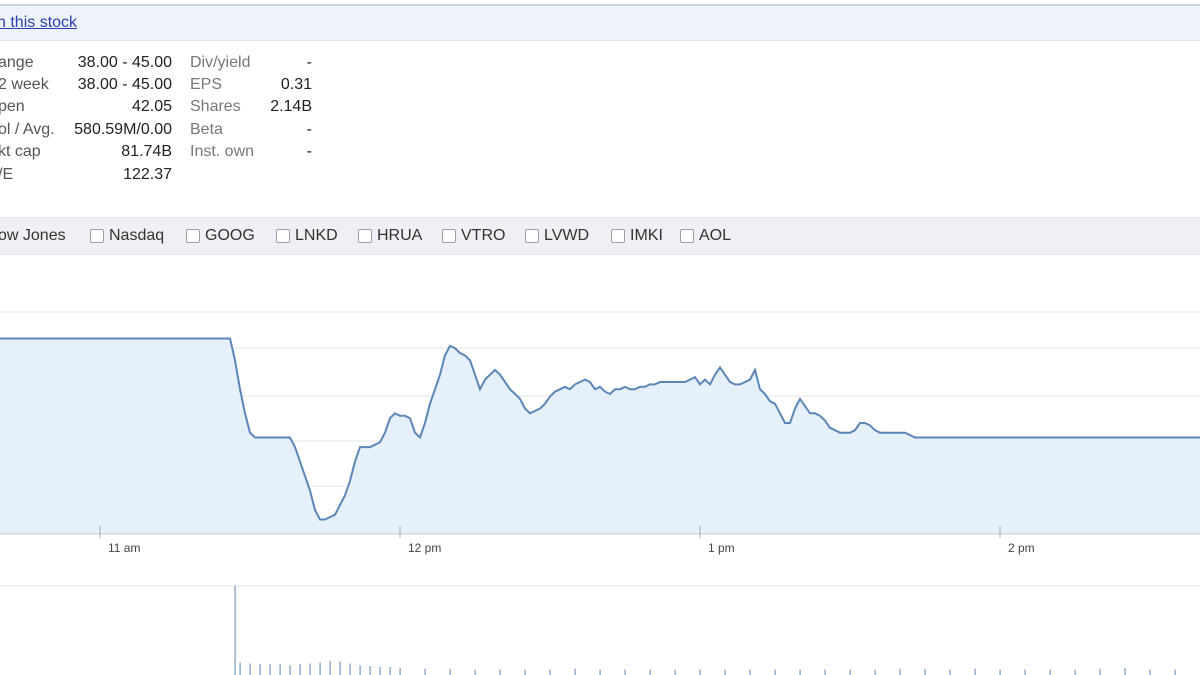 This screenshot has height=675, width=1200. Describe the element at coordinates (307, 236) in the screenshot. I see `compare-lnkd: LNKD` at that location.